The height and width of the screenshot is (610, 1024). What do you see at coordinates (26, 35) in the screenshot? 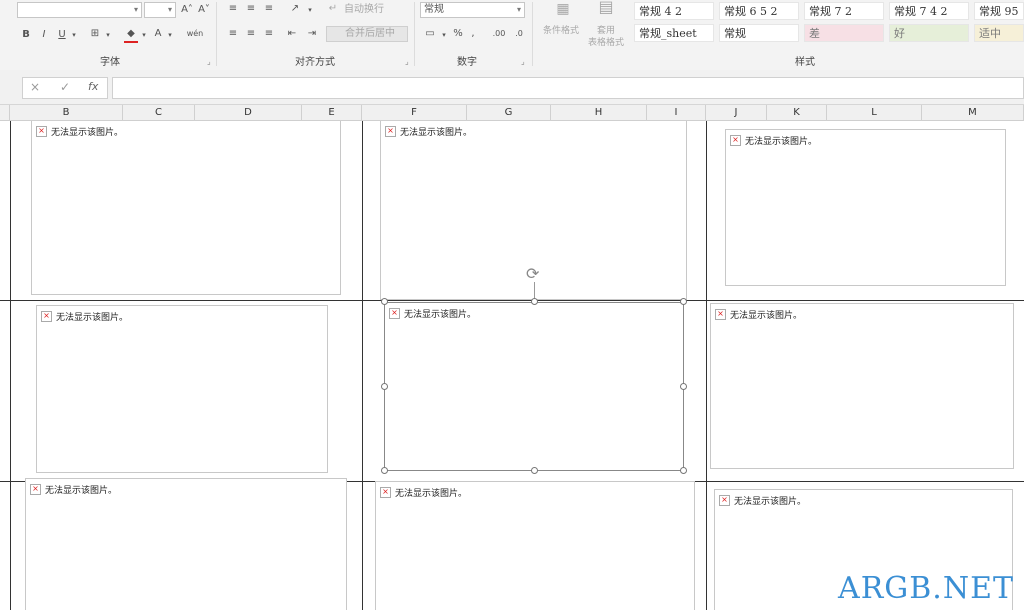
I see `bold-button: B` at bounding box center [26, 35].